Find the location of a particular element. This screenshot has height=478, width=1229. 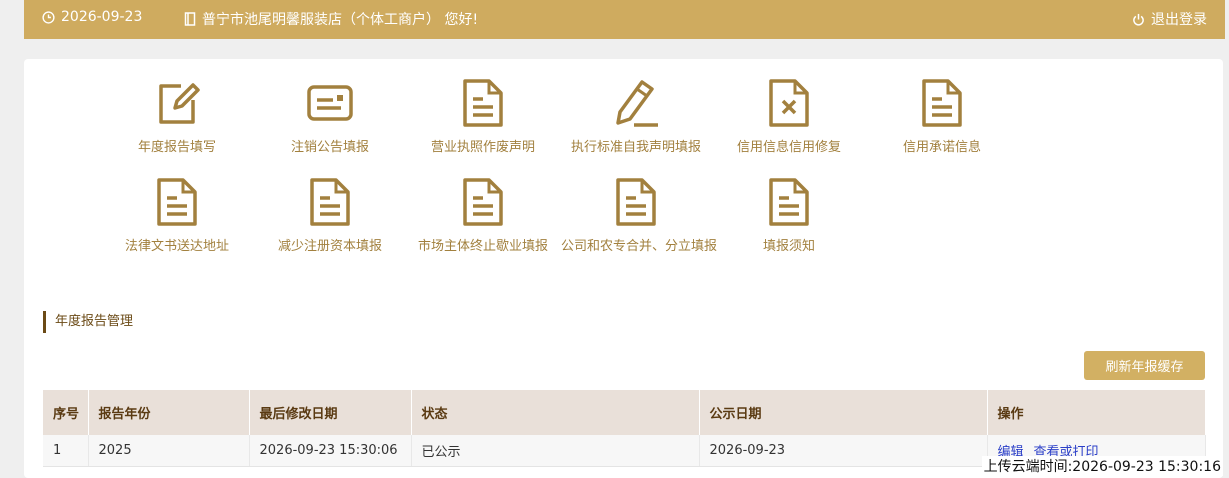

column-header-year: 报告年份 is located at coordinates (169, 412).